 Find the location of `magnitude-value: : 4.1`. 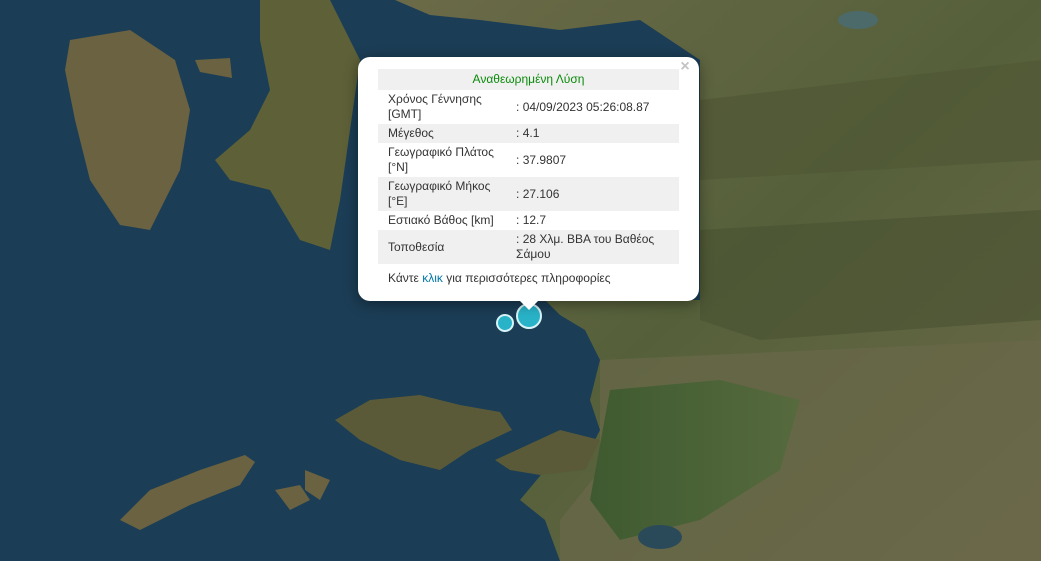

magnitude-value: : 4.1 is located at coordinates (596, 133).